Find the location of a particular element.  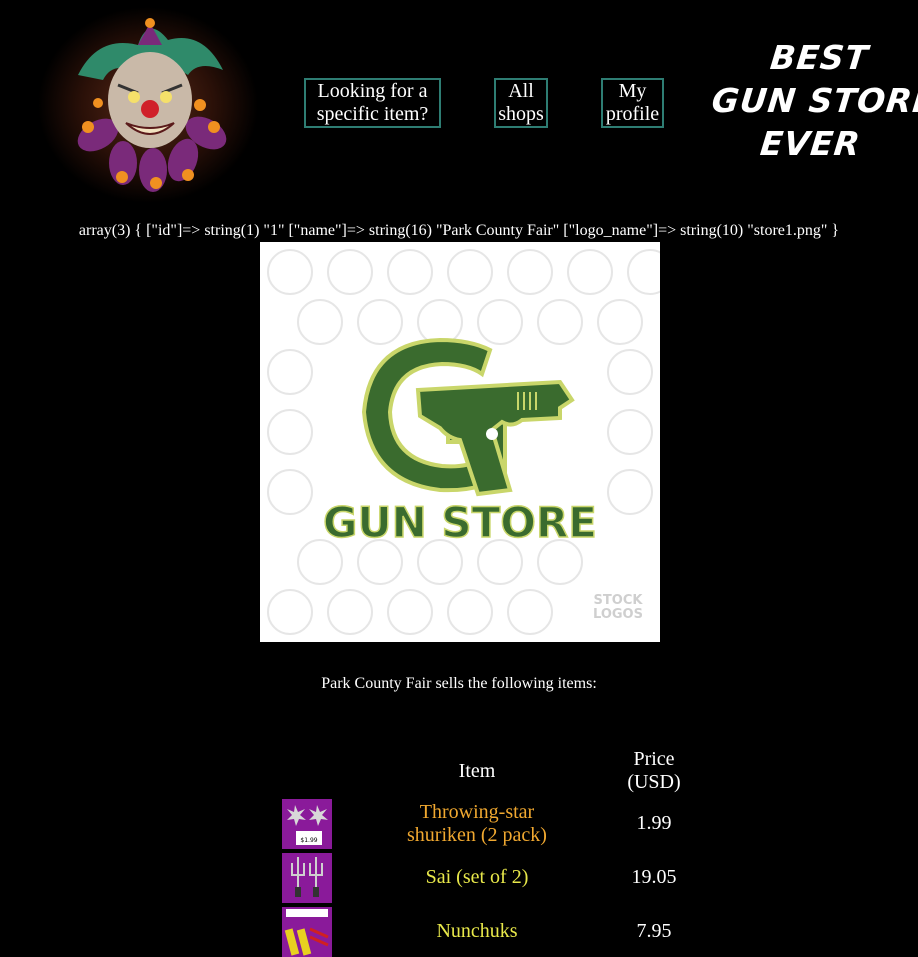

search-item-label-1: Looking for a is located at coordinates (372, 91).